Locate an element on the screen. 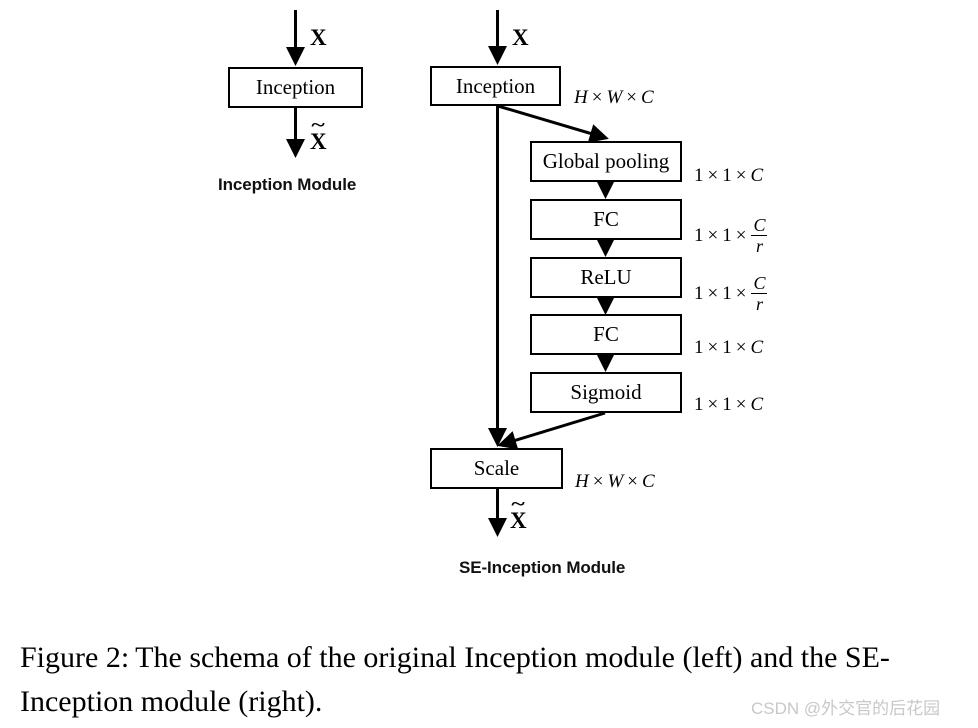 Image resolution: width=978 pixels, height=728 pixels. dim-label-inception: H × W × C is located at coordinates (614, 97).